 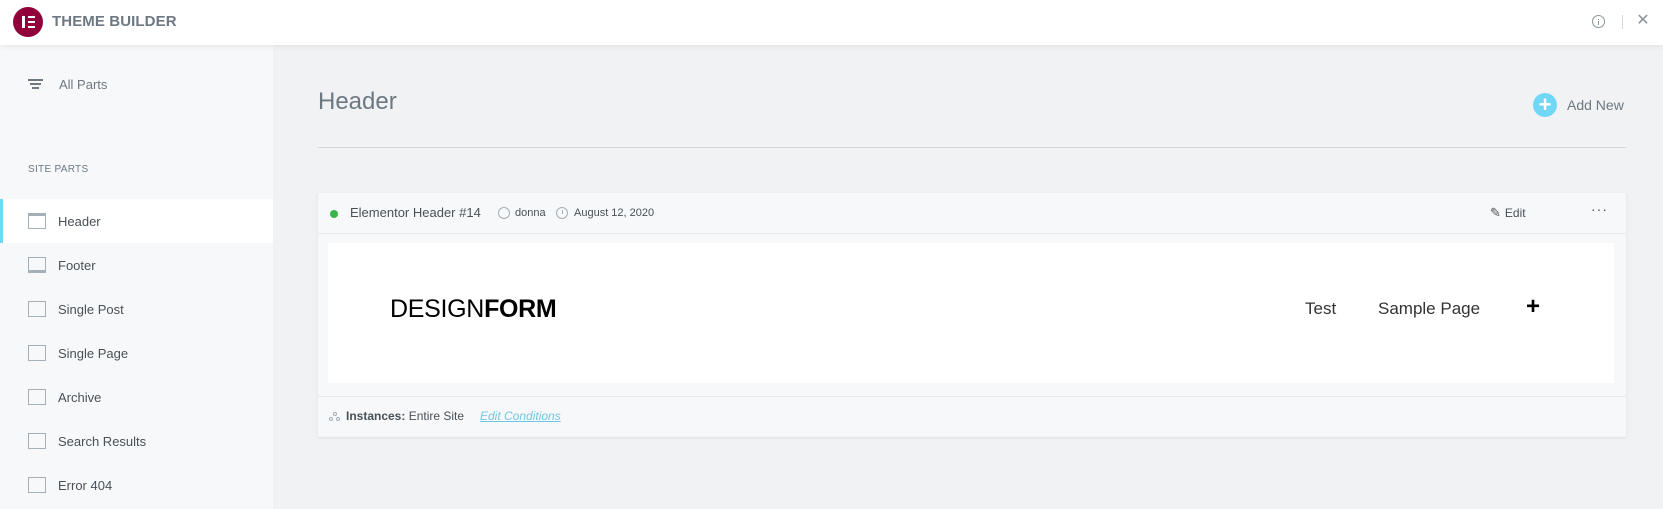 What do you see at coordinates (37, 397) in the screenshot?
I see `archive-icon` at bounding box center [37, 397].